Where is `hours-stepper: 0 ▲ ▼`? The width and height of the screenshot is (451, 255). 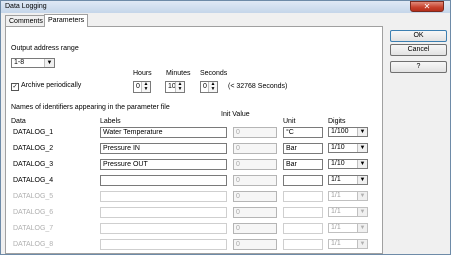
hours-stepper: 0 ▲ ▼ is located at coordinates (142, 87).